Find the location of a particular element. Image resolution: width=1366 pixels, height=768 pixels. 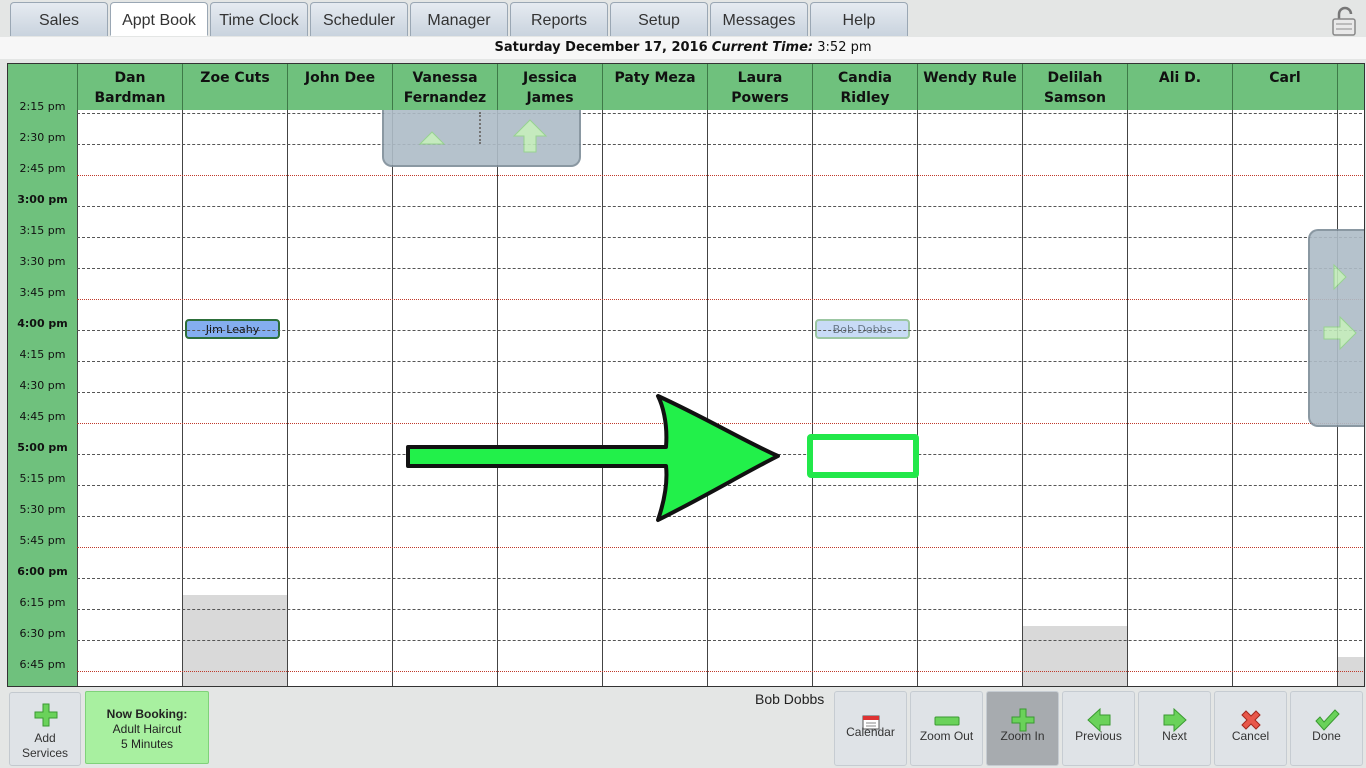

scroll-right-panel is located at coordinates (1336, 328).